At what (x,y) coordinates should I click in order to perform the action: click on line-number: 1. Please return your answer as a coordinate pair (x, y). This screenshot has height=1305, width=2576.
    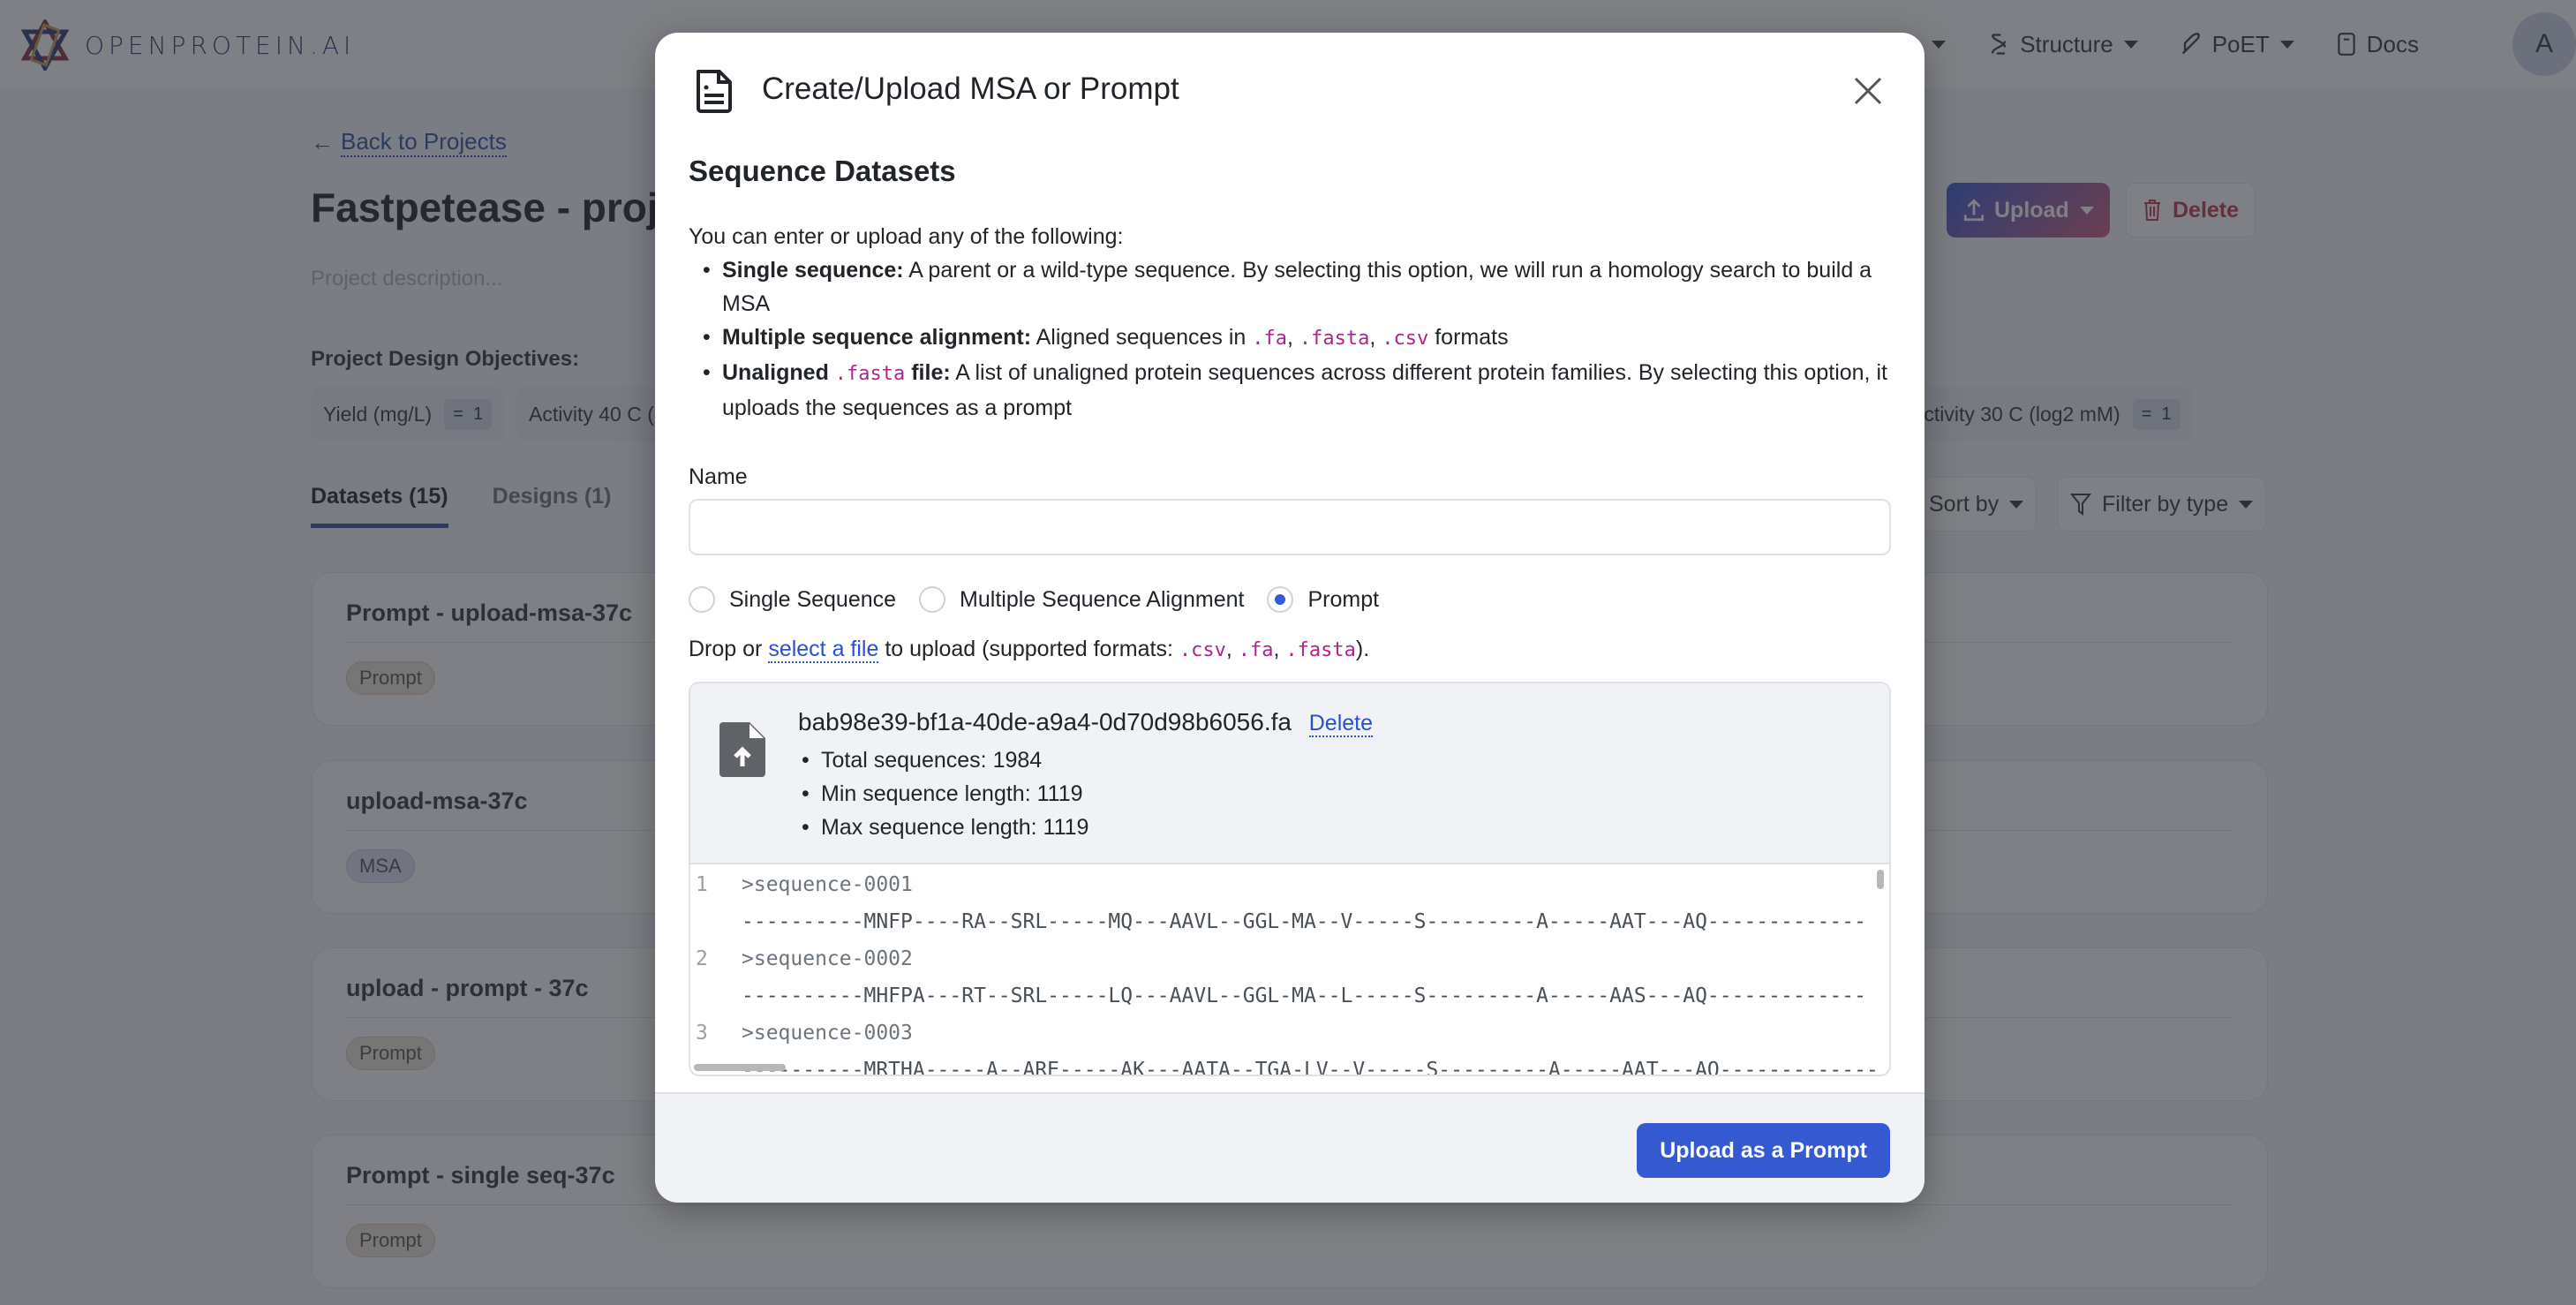
    Looking at the image, I should click on (702, 884).